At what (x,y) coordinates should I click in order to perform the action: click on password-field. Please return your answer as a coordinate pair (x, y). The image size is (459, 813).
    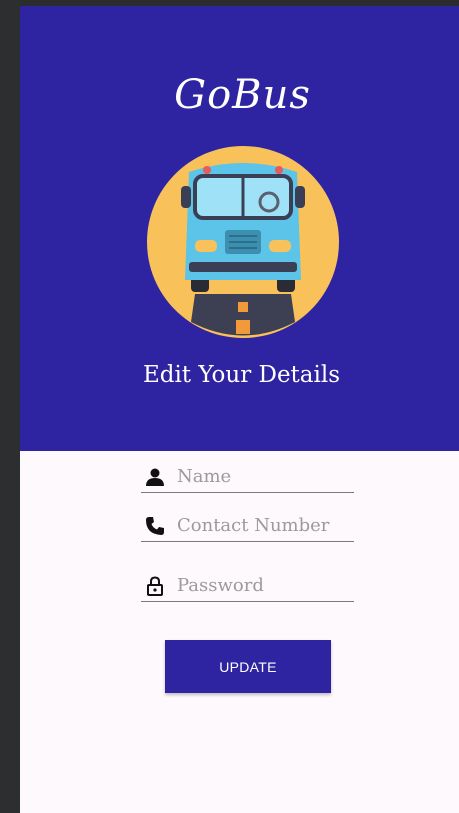
    Looking at the image, I should click on (248, 586).